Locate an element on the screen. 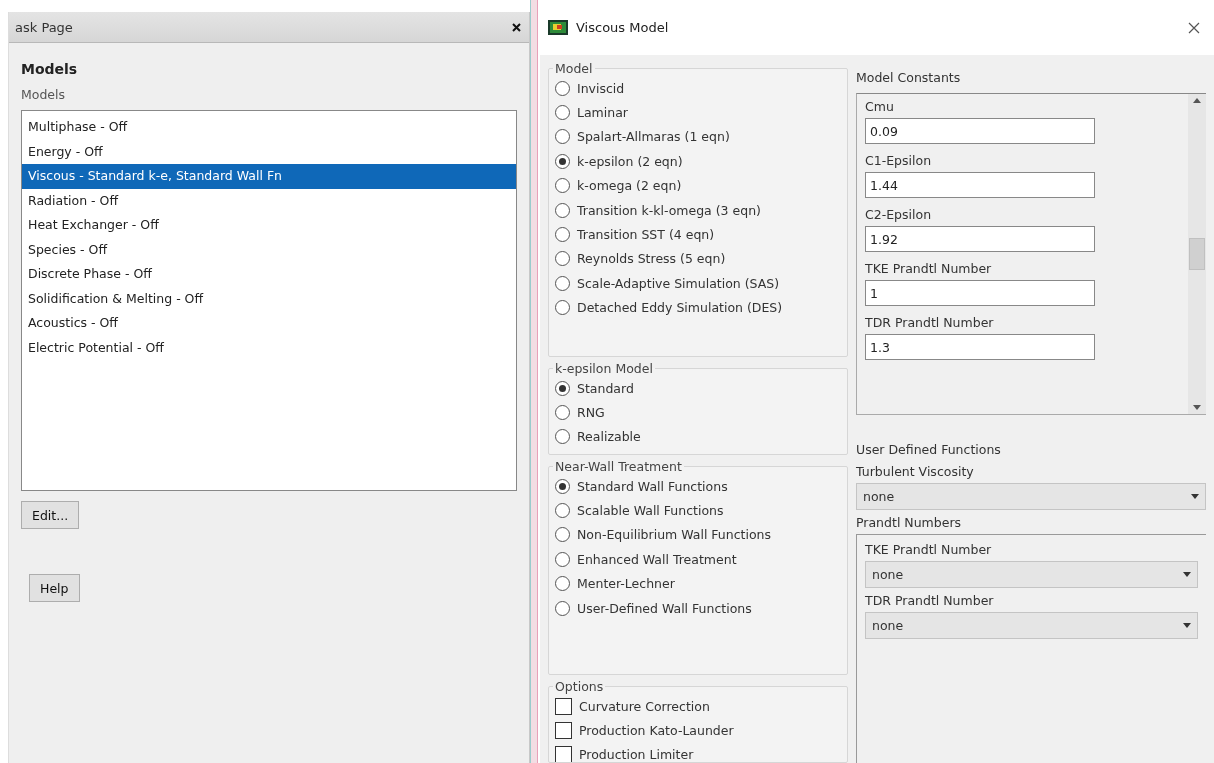  option-label: k-omega (2 eqn) is located at coordinates (629, 186).